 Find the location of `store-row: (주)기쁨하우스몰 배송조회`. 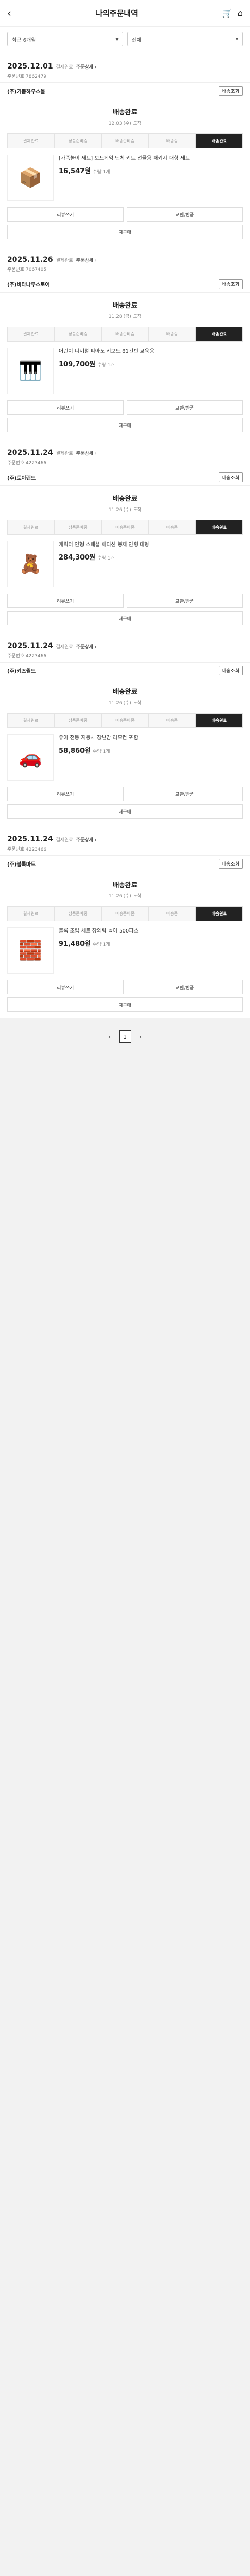

store-row: (주)기쁨하우스몰 배송조회 is located at coordinates (125, 90).